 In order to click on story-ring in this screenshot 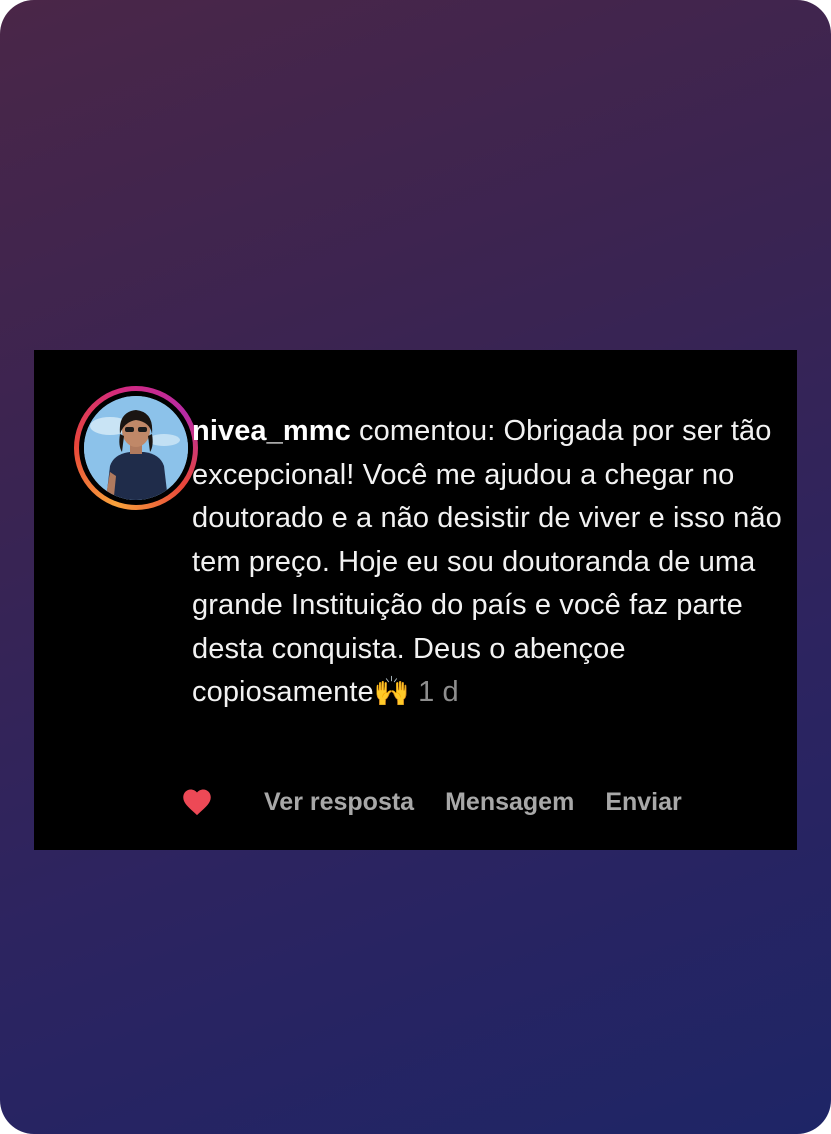, I will do `click(136, 448)`.